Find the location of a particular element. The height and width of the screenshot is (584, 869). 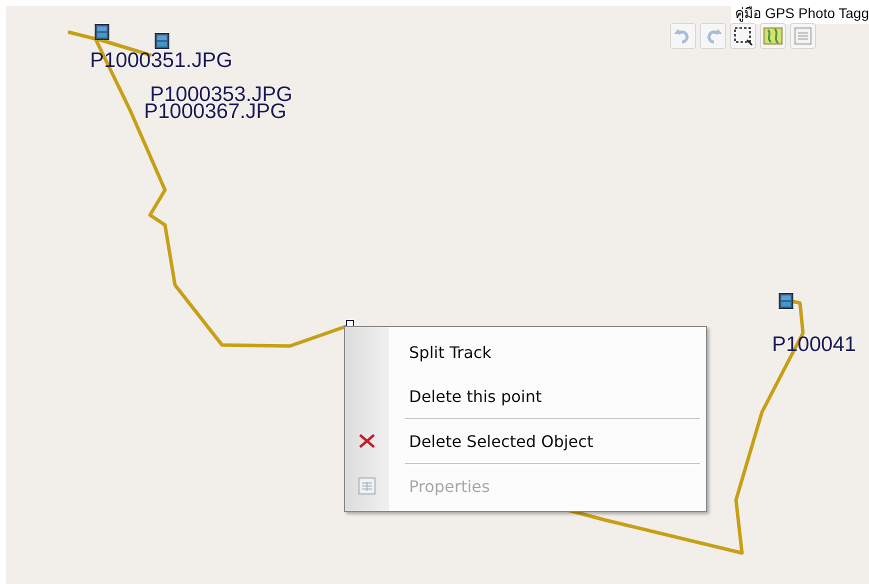

menu-item-label: Delete this point is located at coordinates (475, 396).